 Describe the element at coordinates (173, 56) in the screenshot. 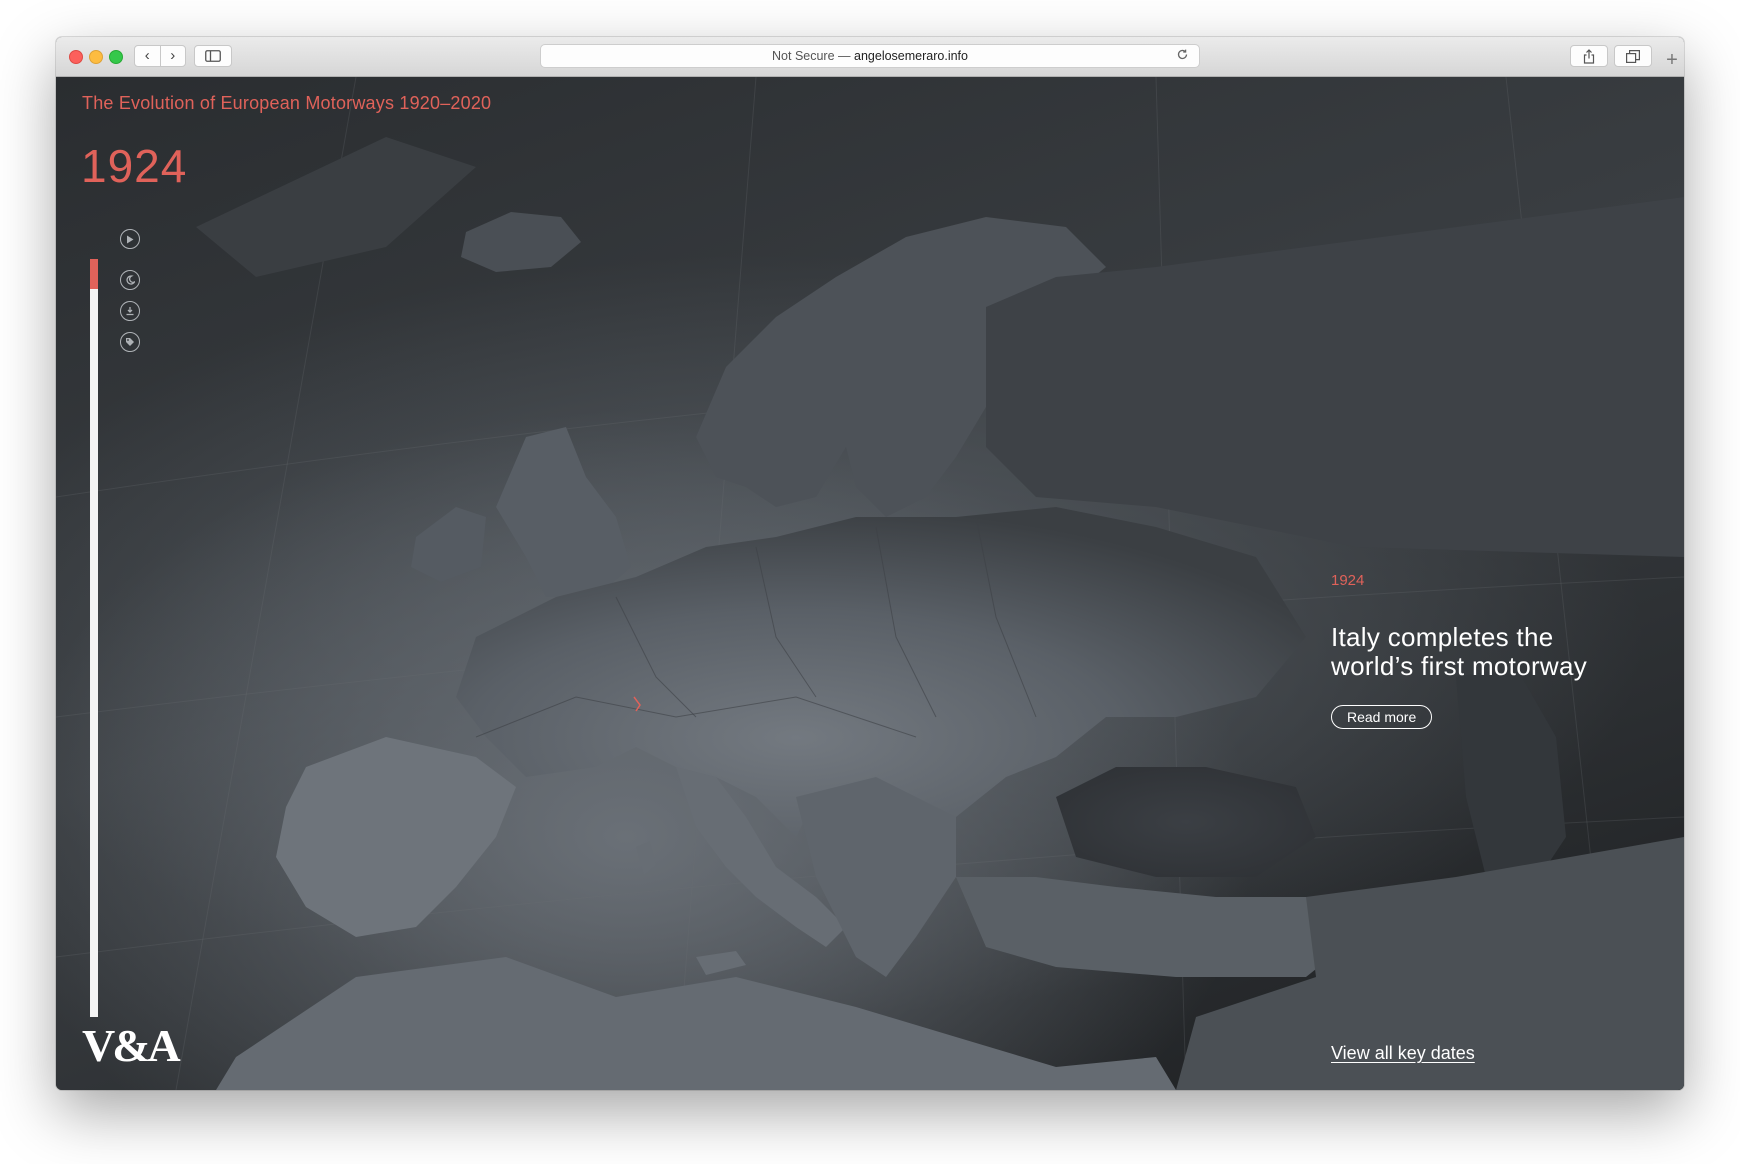

I see `forward-button: ›` at that location.